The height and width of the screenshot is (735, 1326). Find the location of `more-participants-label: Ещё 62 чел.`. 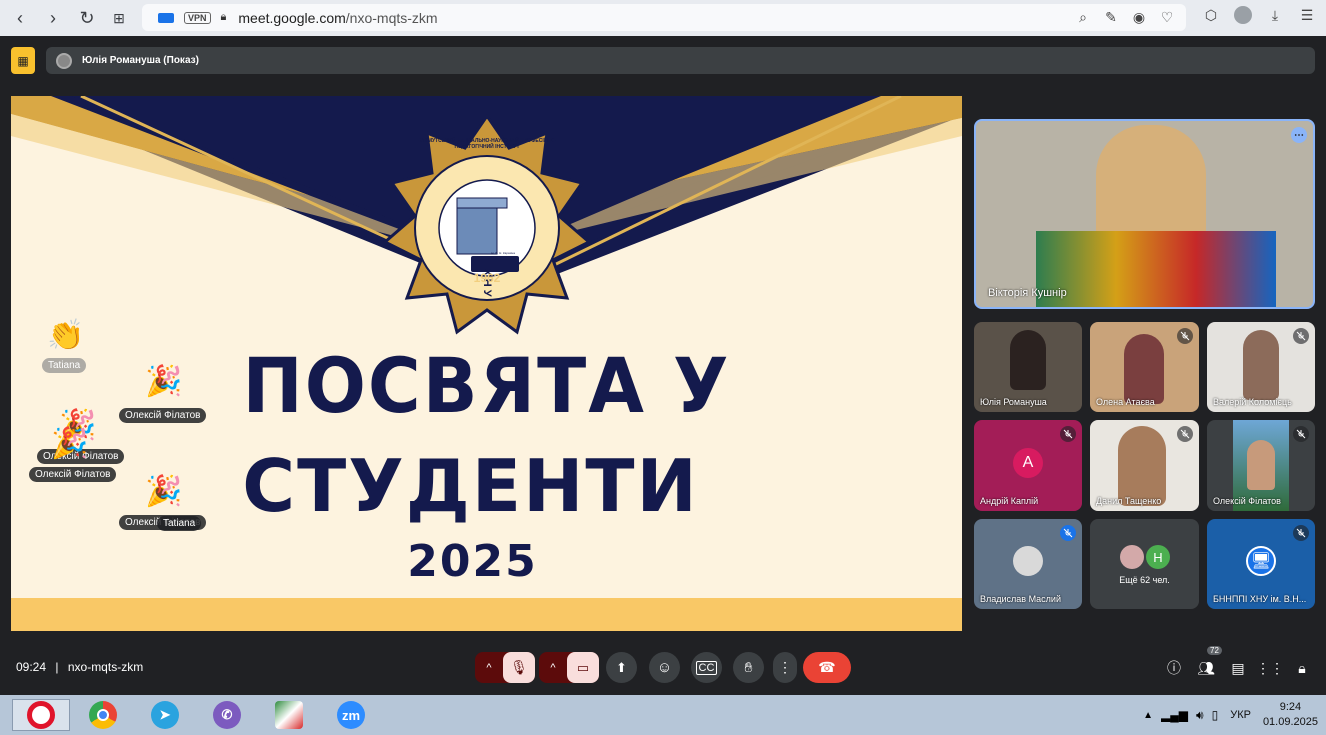

more-participants-label: Ещё 62 чел. is located at coordinates (1144, 580).